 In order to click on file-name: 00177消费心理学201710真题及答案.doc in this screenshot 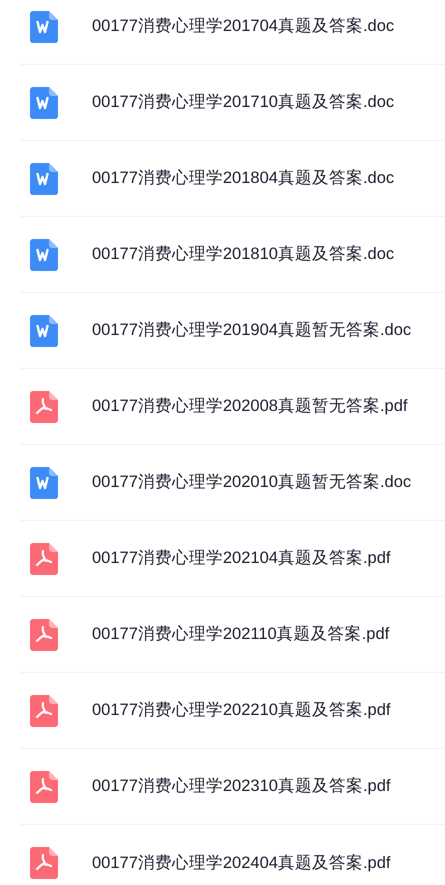, I will do `click(243, 102)`.